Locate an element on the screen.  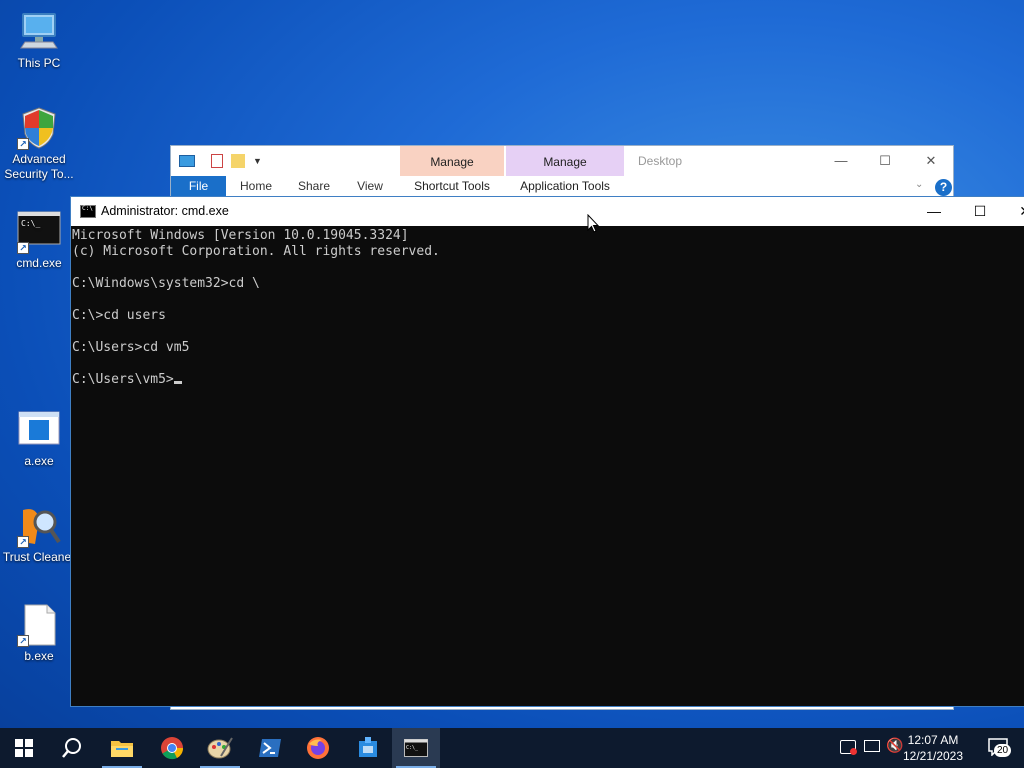
context-tab-shortcut-tools: Manage Shortcut Tools is located at coordinates (452, 171).